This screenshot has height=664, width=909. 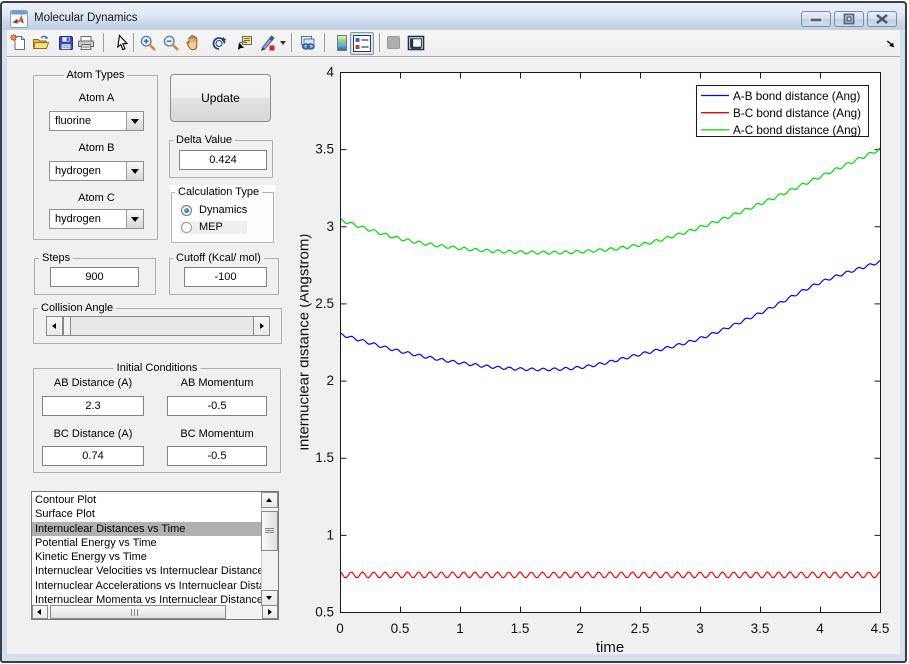 What do you see at coordinates (306, 342) in the screenshot?
I see `svg-text:internuclear distance (Angstro: internuclear distance (Angstrom)` at bounding box center [306, 342].